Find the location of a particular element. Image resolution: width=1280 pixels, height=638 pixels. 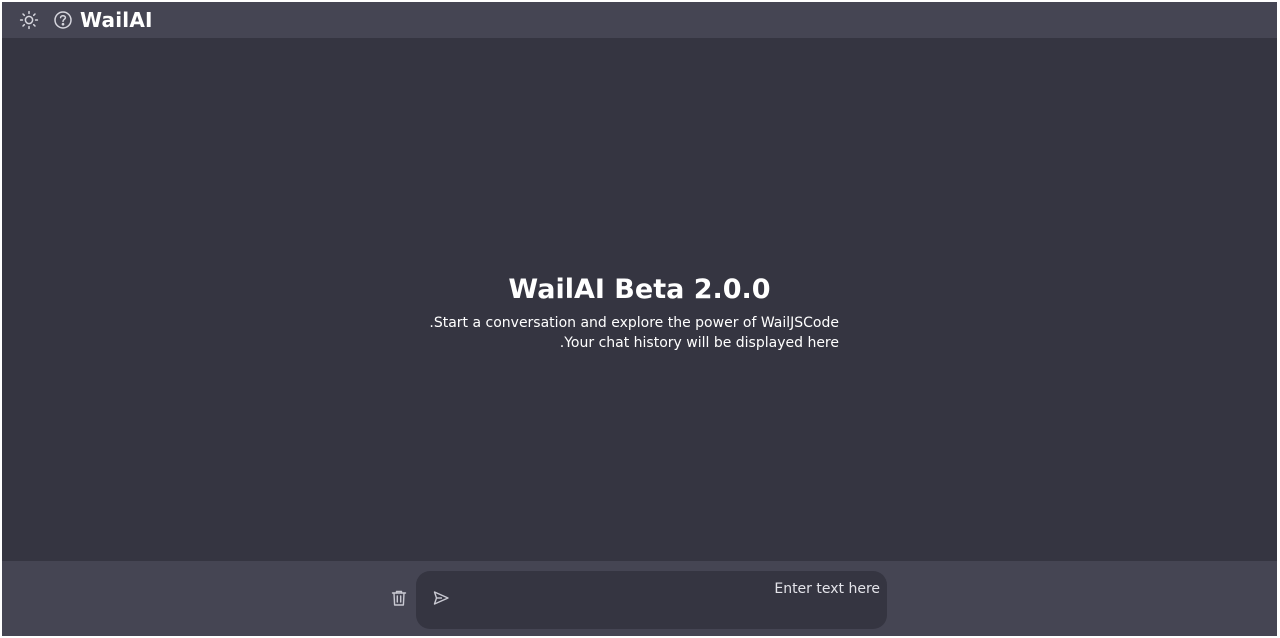

help-button is located at coordinates (63, 20).